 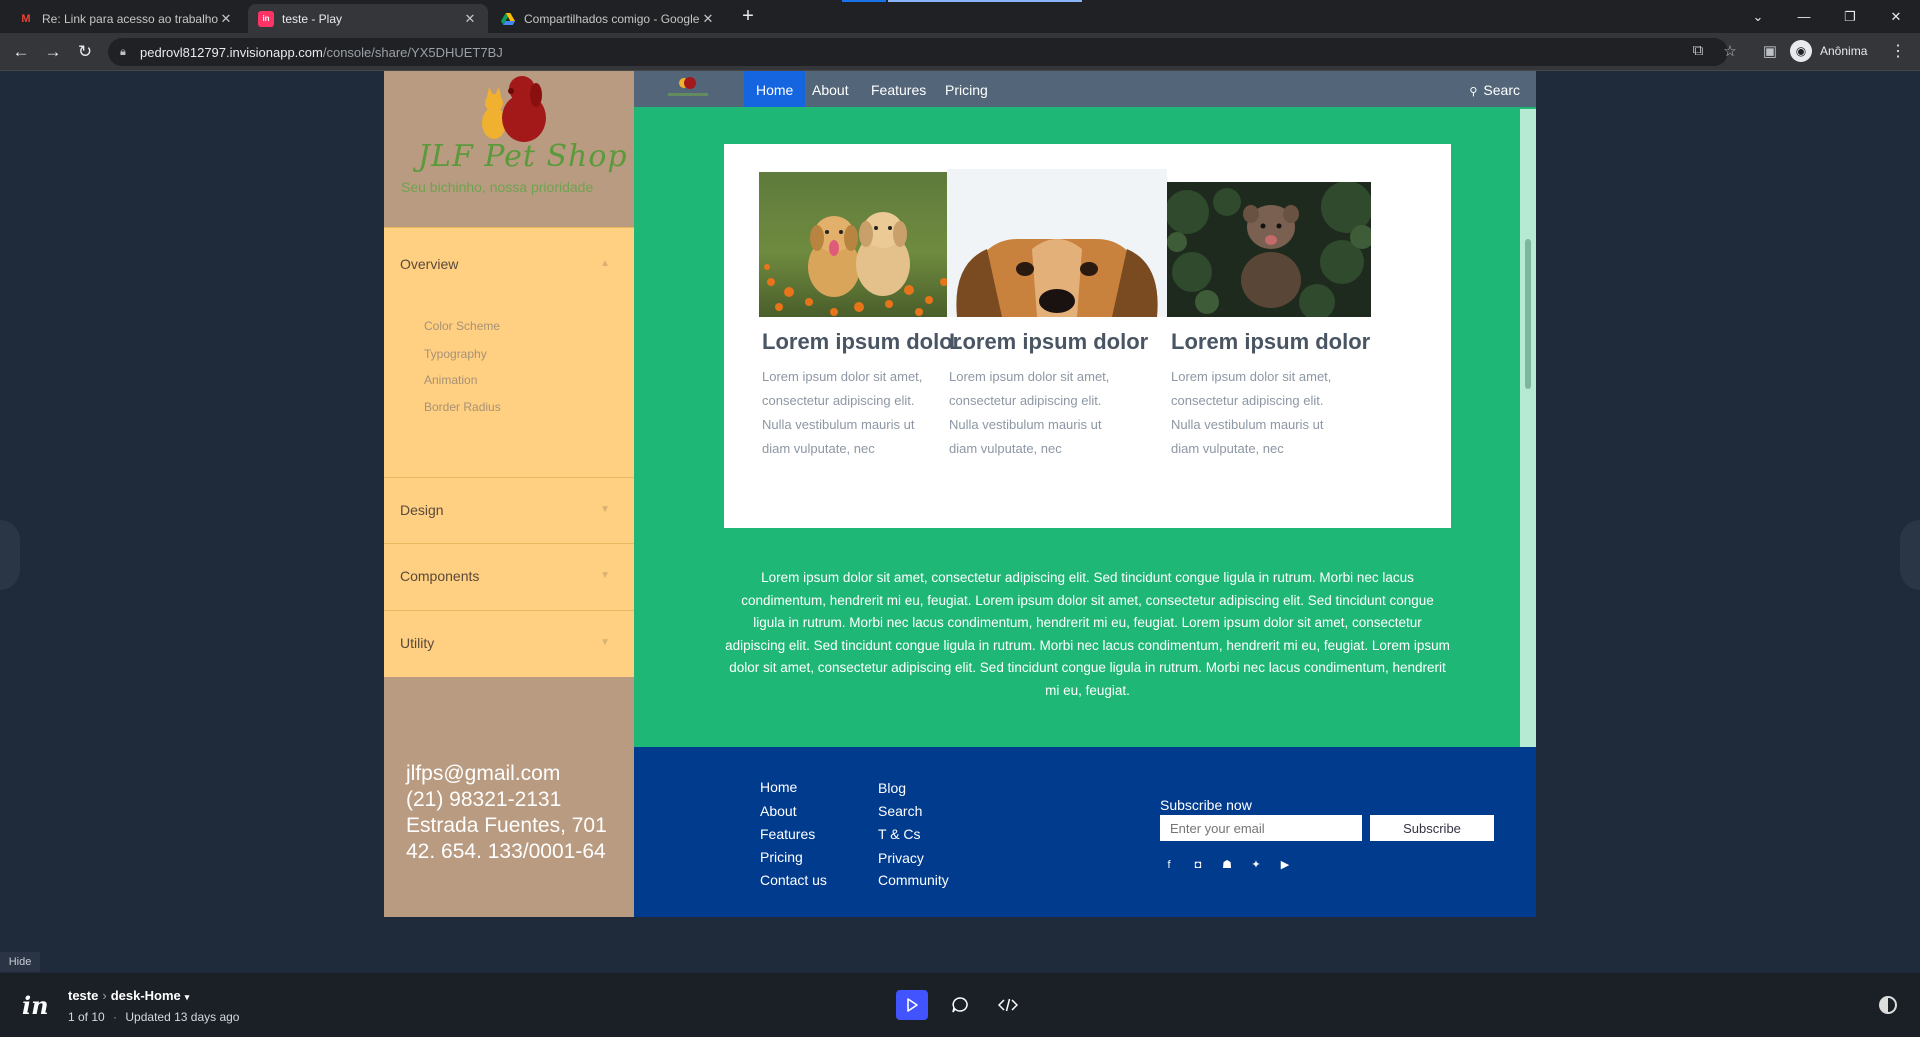 What do you see at coordinates (899, 834) in the screenshot?
I see `footer-link-terms: T & Cs` at bounding box center [899, 834].